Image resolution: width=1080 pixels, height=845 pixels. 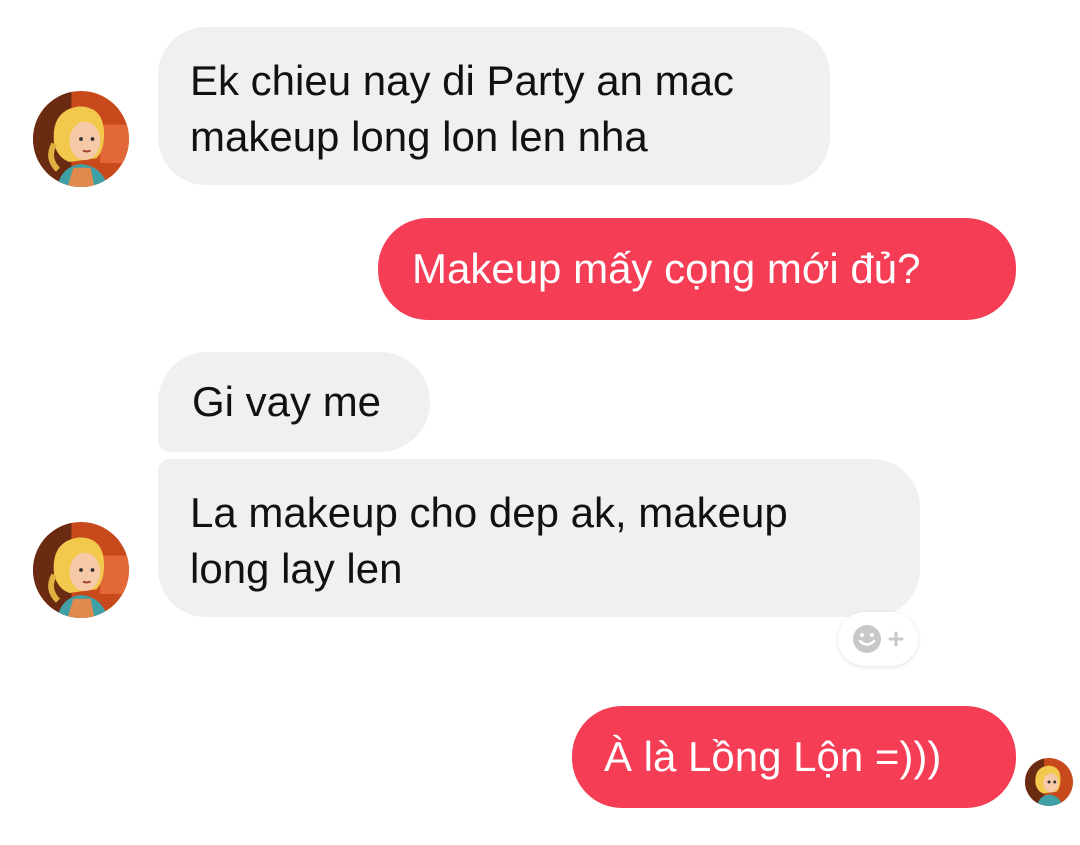 I want to click on add-reaction-button, so click(x=878, y=639).